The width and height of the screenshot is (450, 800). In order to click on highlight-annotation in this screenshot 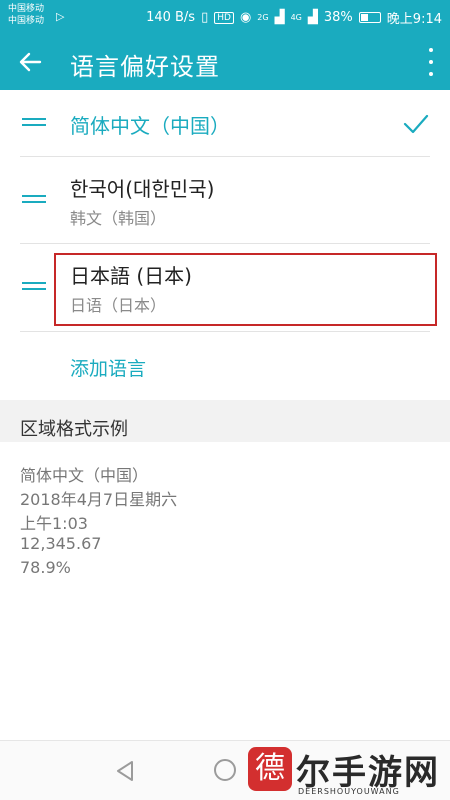, I will do `click(245, 289)`.